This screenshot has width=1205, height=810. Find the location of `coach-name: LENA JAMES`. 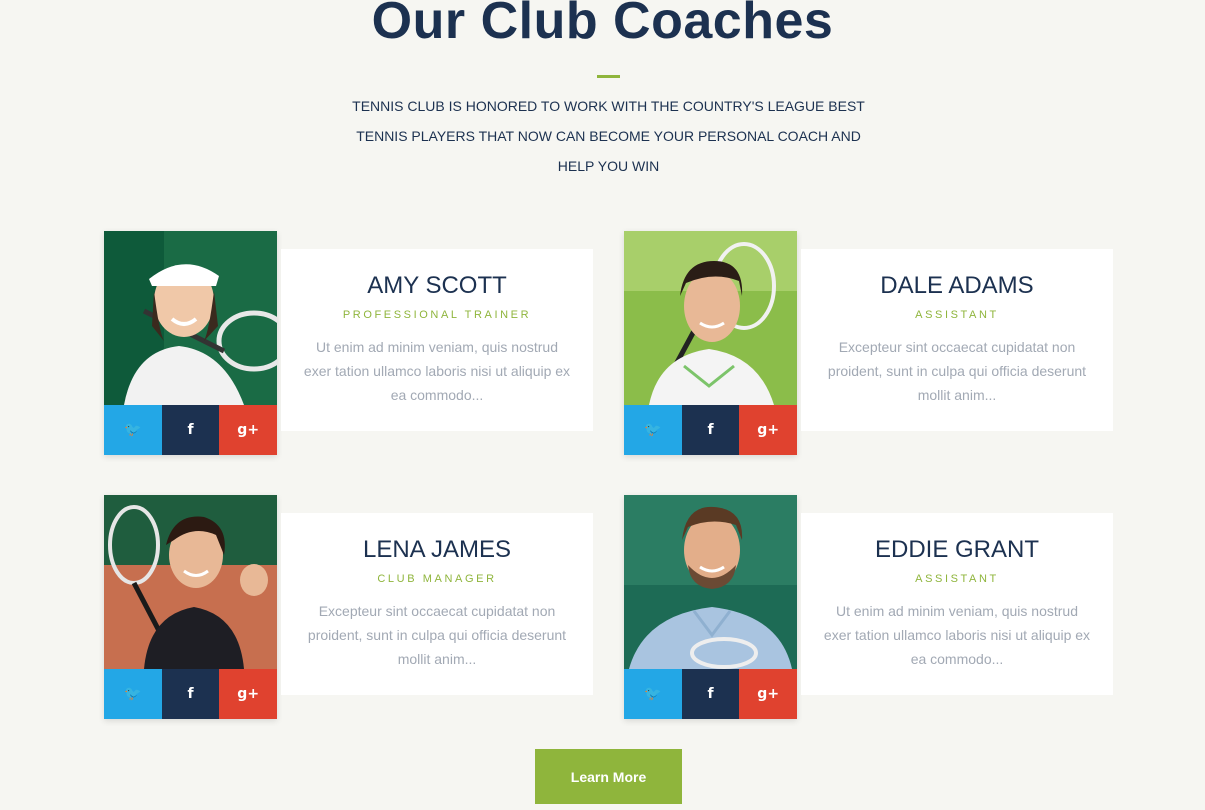

coach-name: LENA JAMES is located at coordinates (437, 550).